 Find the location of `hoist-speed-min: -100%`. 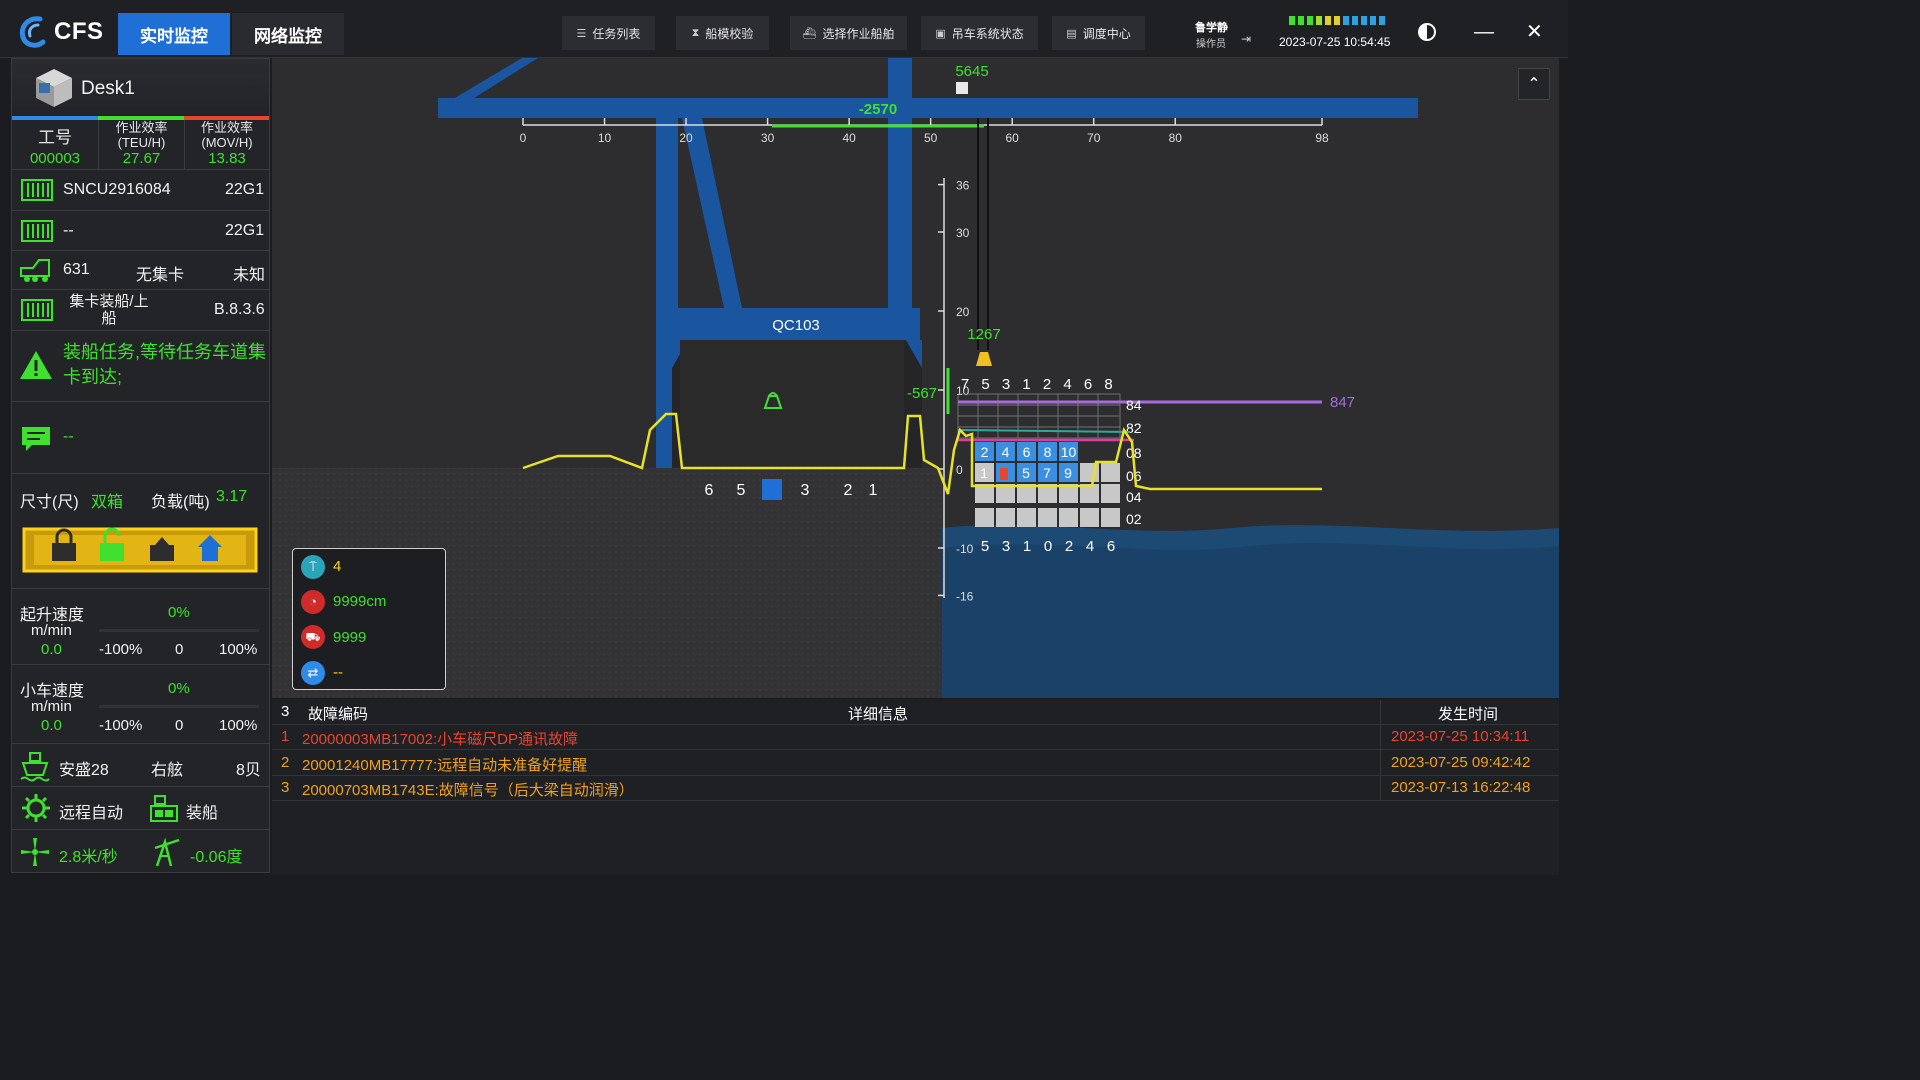

hoist-speed-min: -100% is located at coordinates (121, 649).